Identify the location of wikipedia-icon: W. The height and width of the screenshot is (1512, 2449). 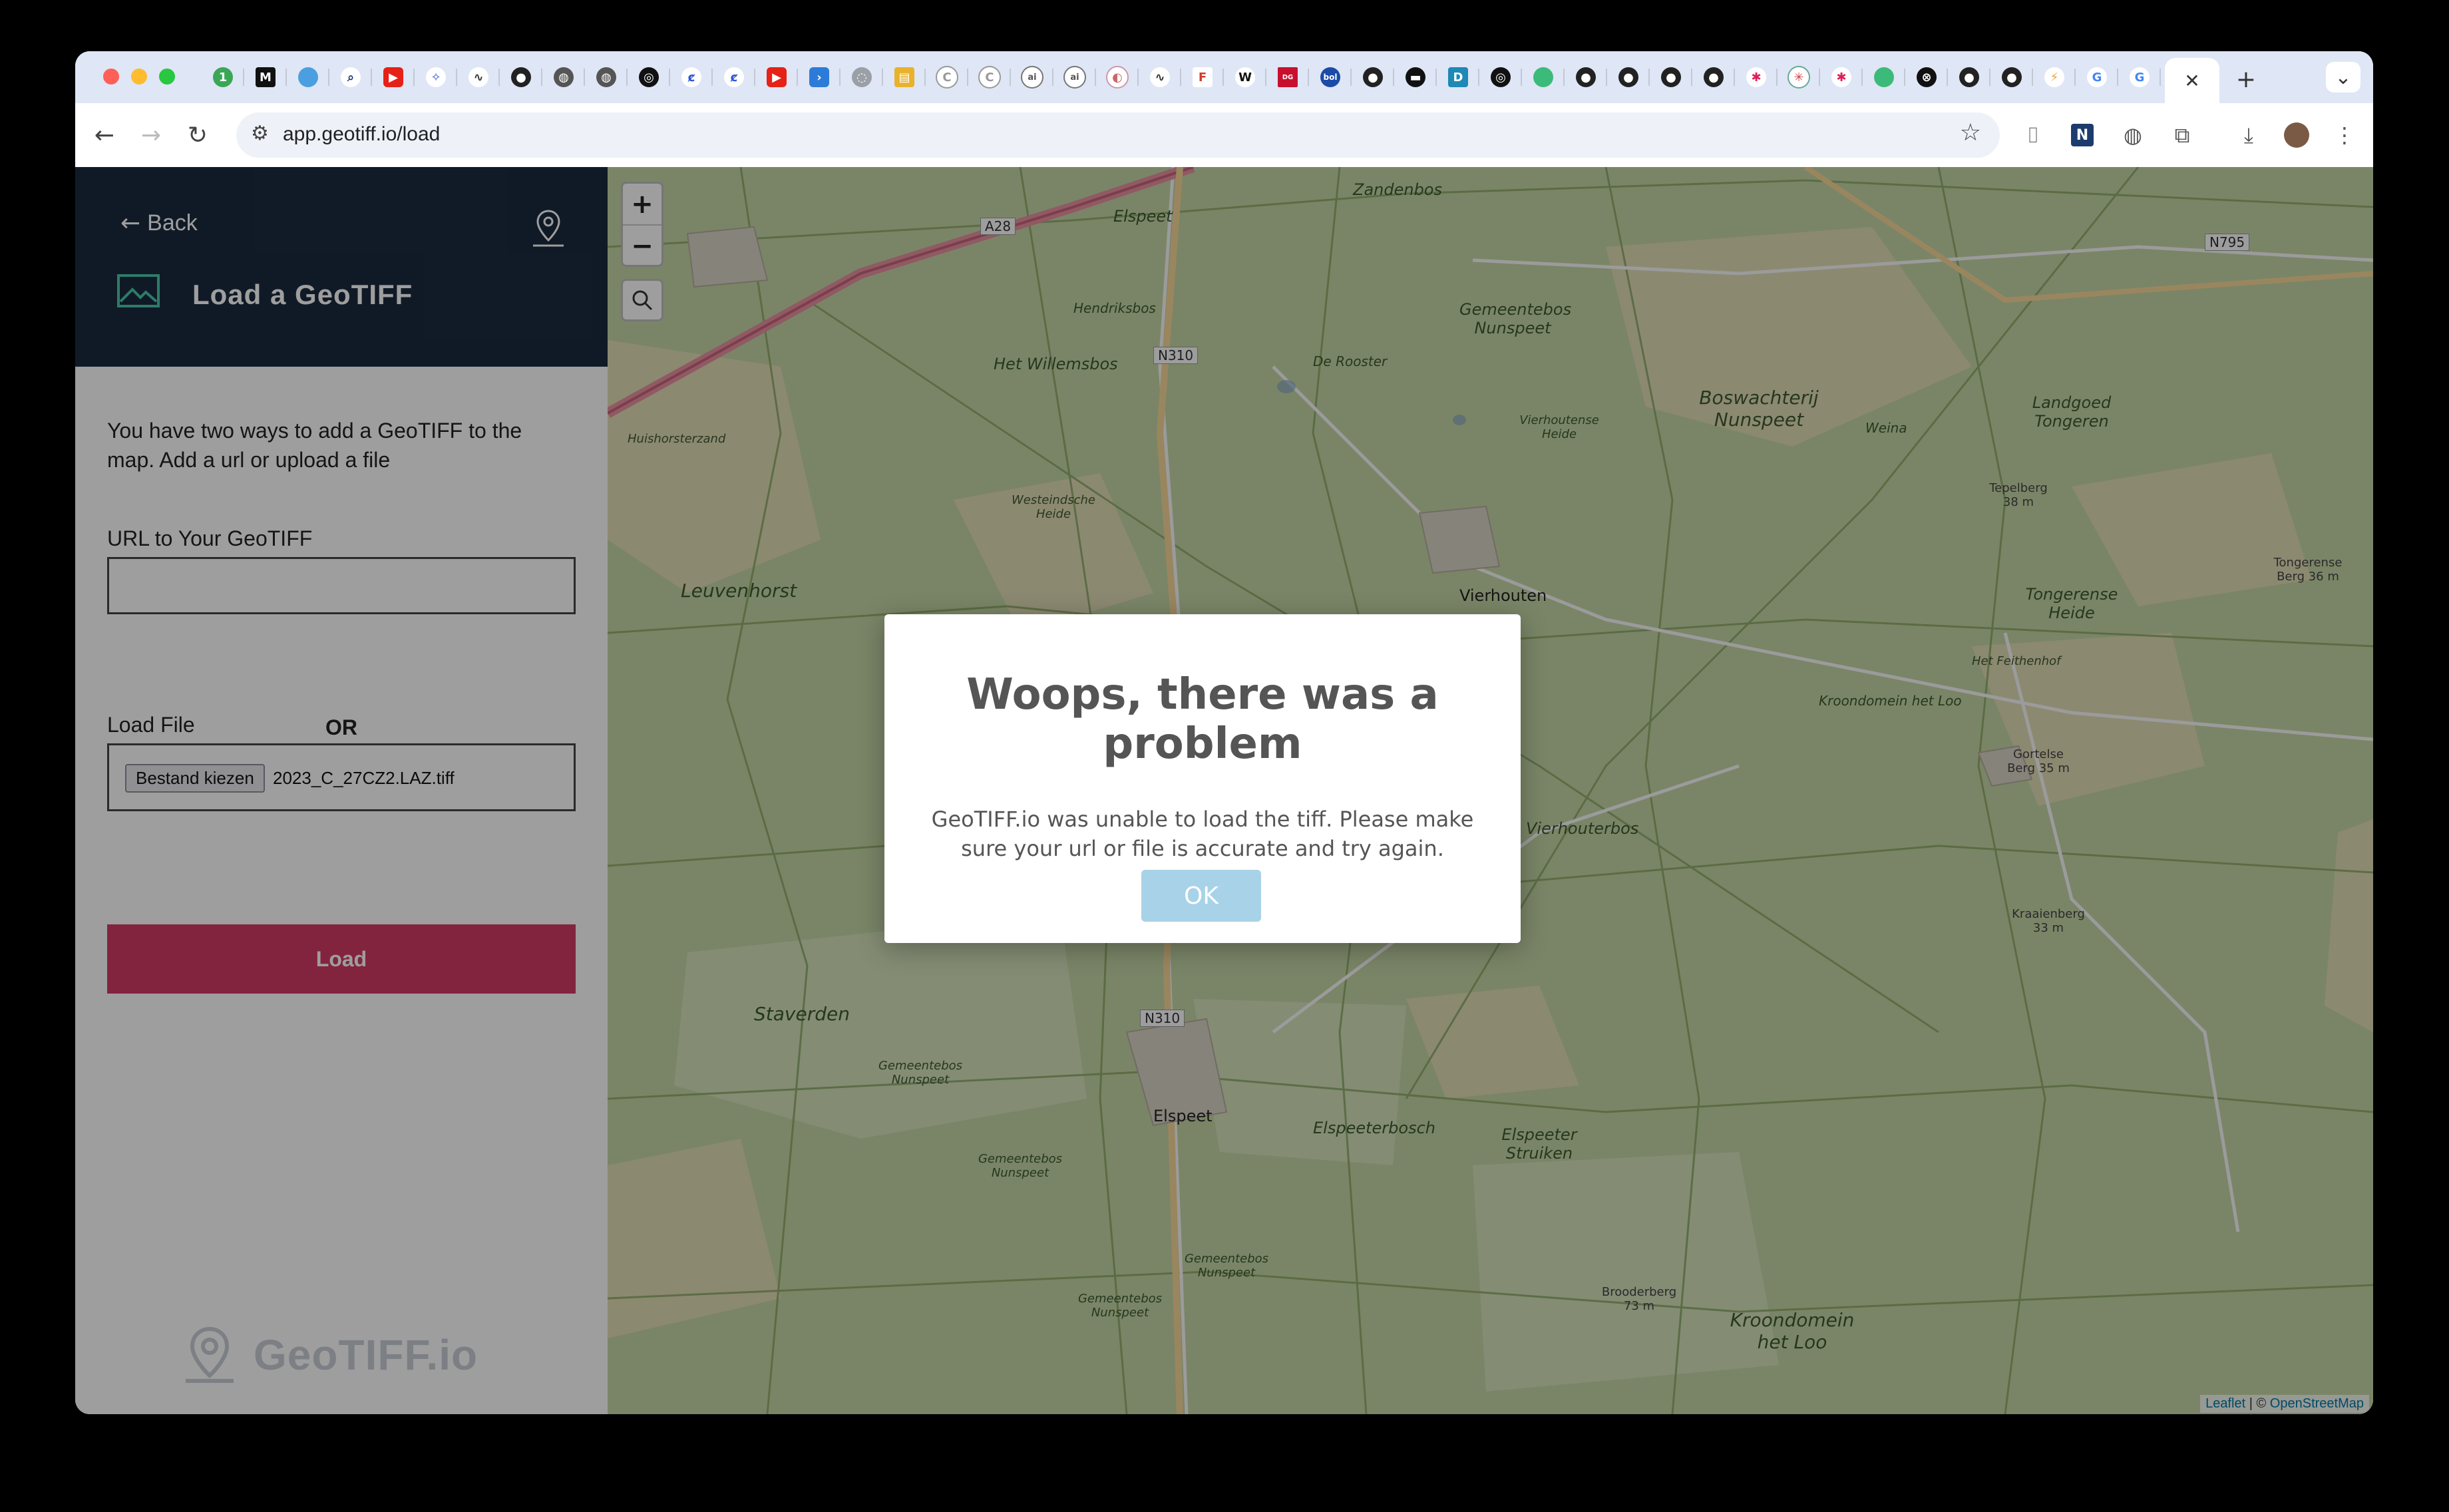
(1245, 77).